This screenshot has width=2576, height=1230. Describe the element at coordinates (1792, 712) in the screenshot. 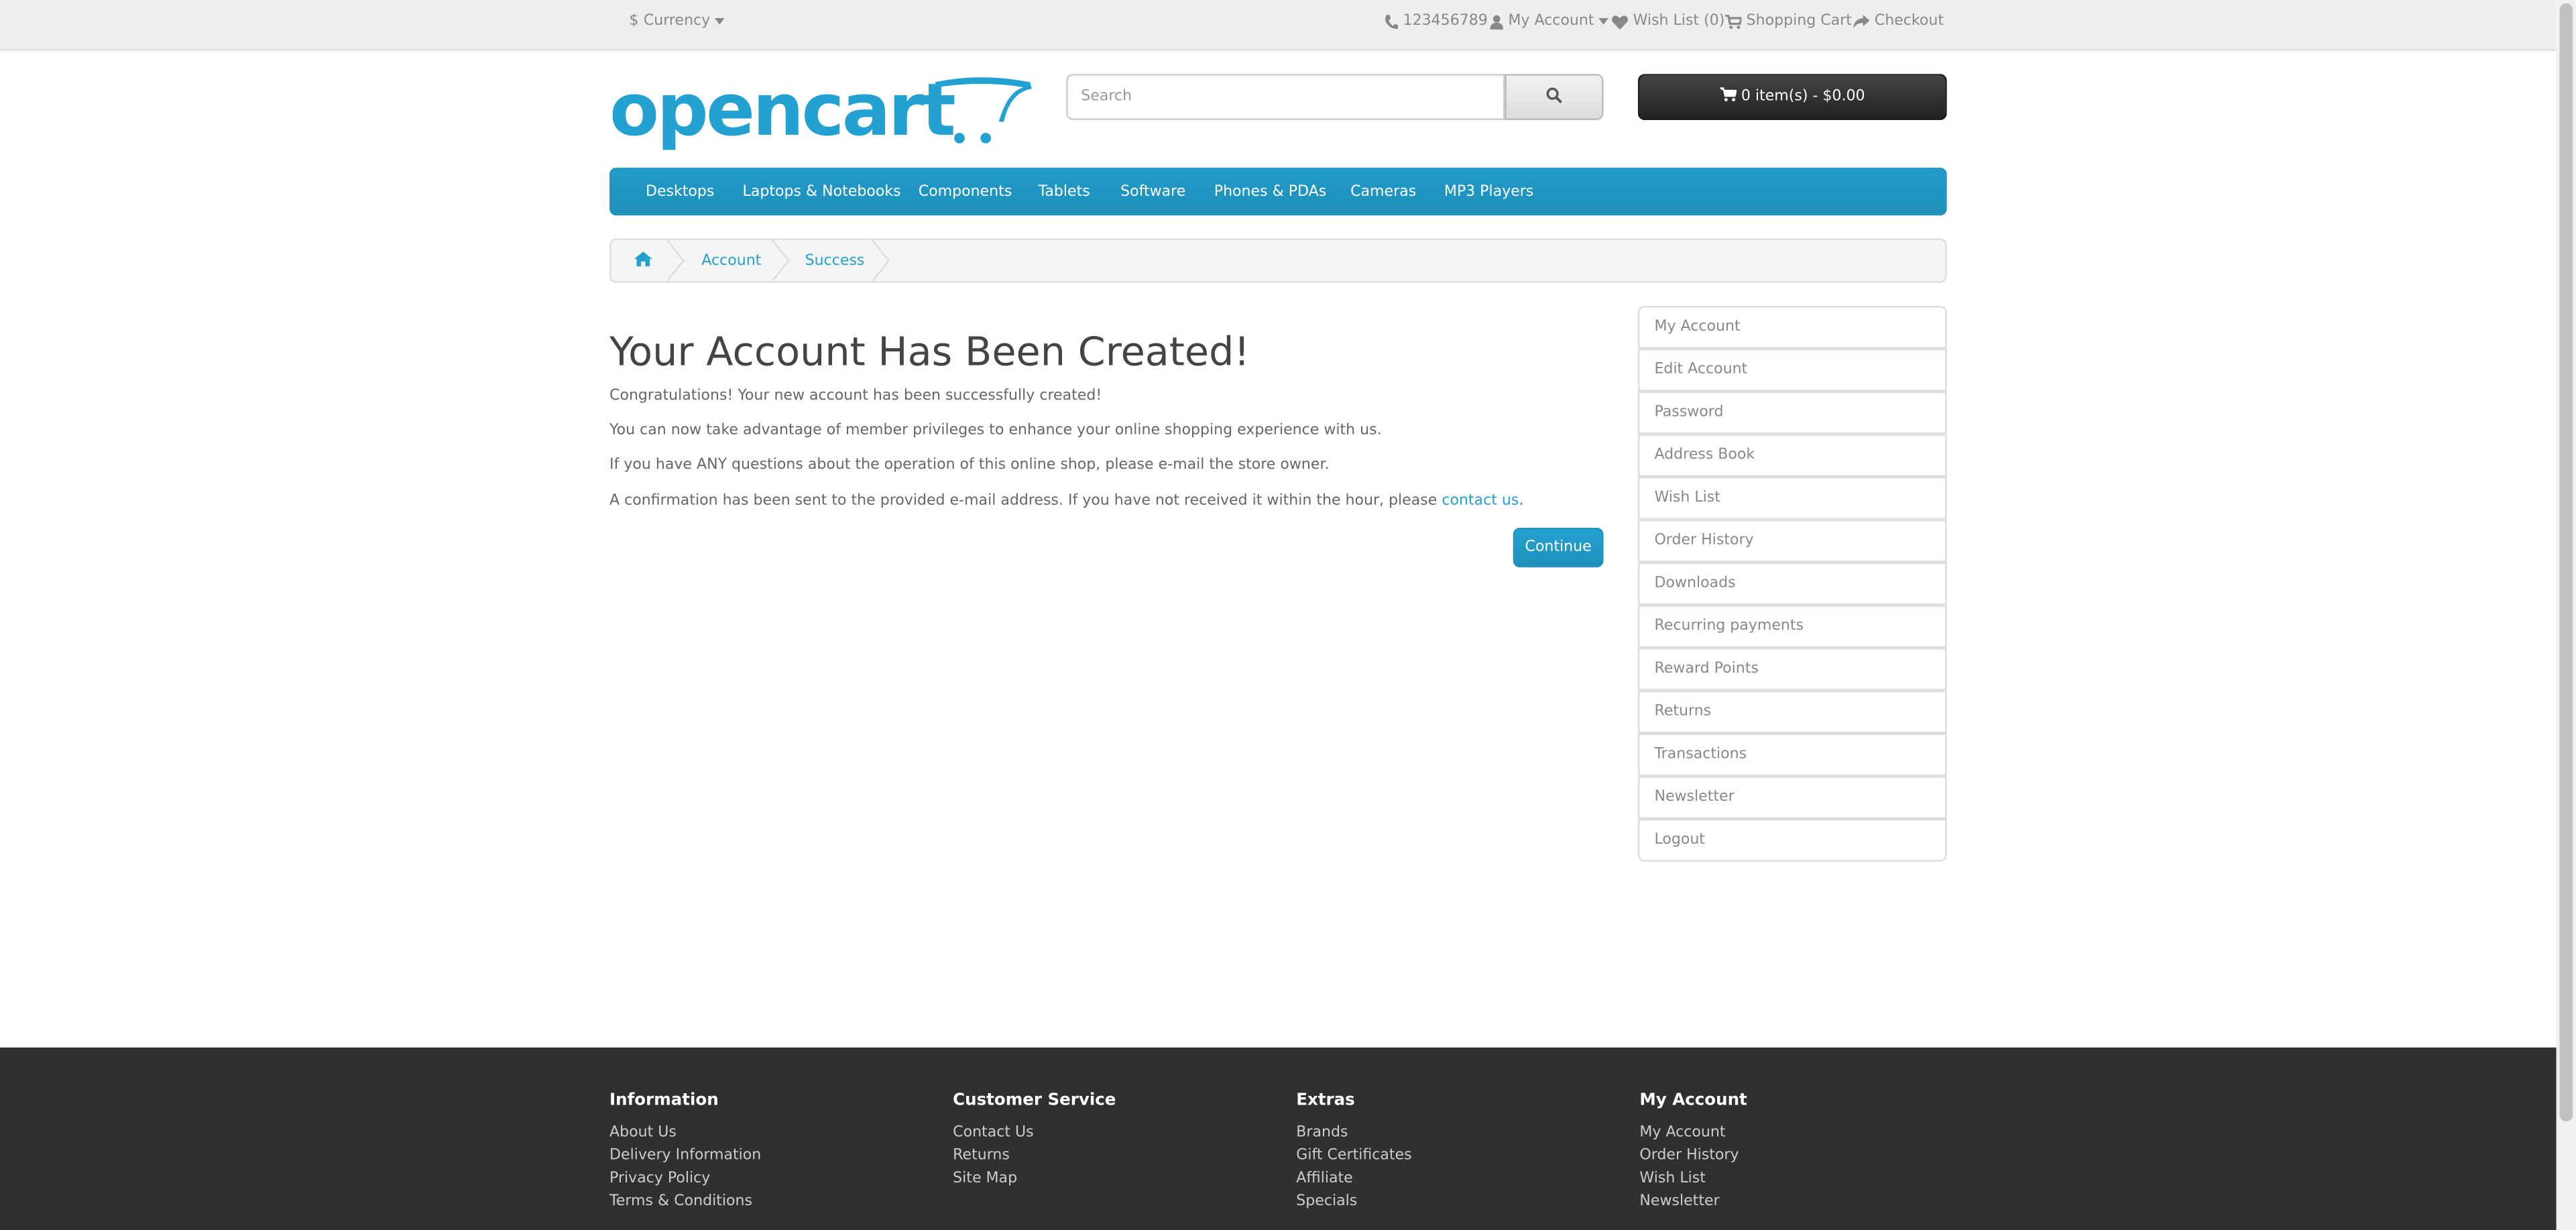

I see `sidebar-item-returns: Returns` at that location.